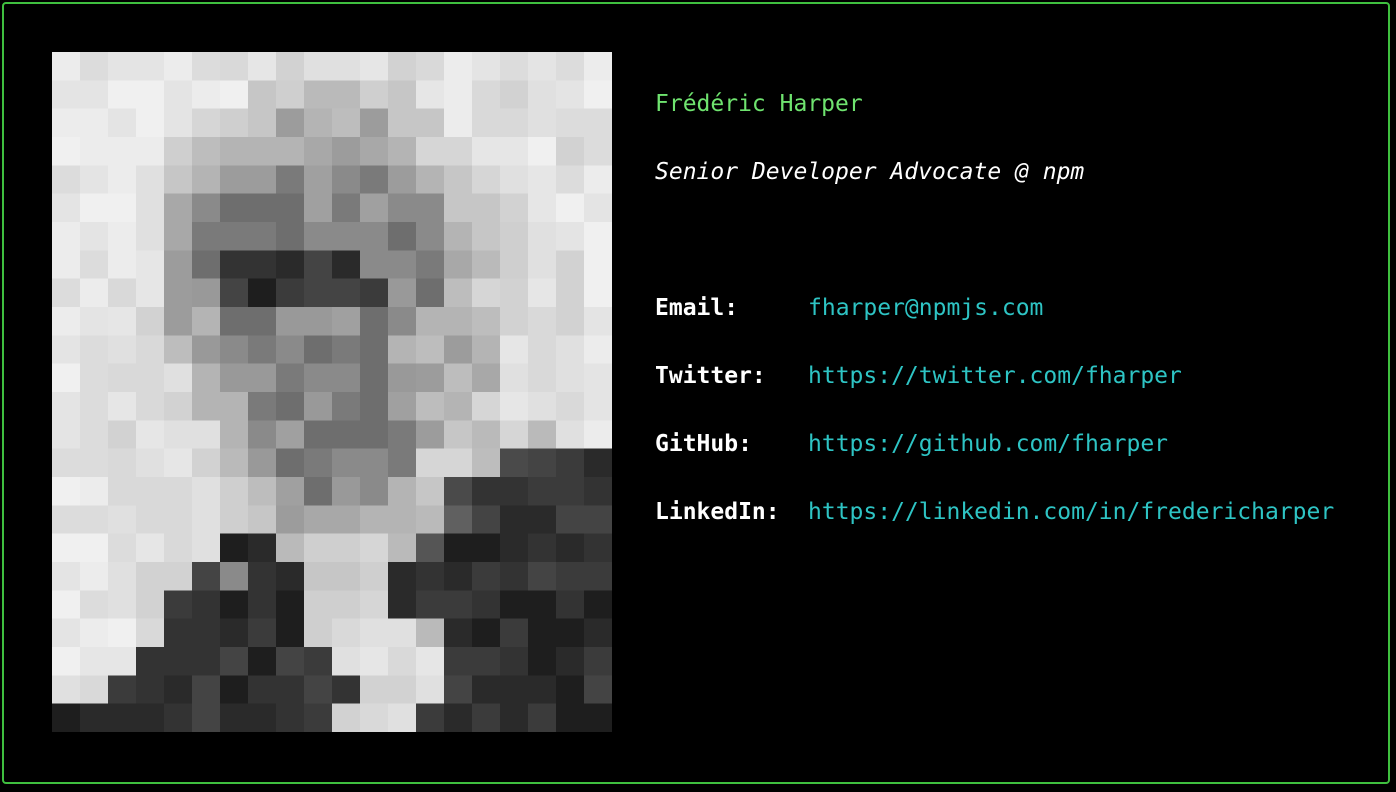 This screenshot has width=1396, height=792. Describe the element at coordinates (703, 444) in the screenshot. I see `github-label: GitHub:` at that location.